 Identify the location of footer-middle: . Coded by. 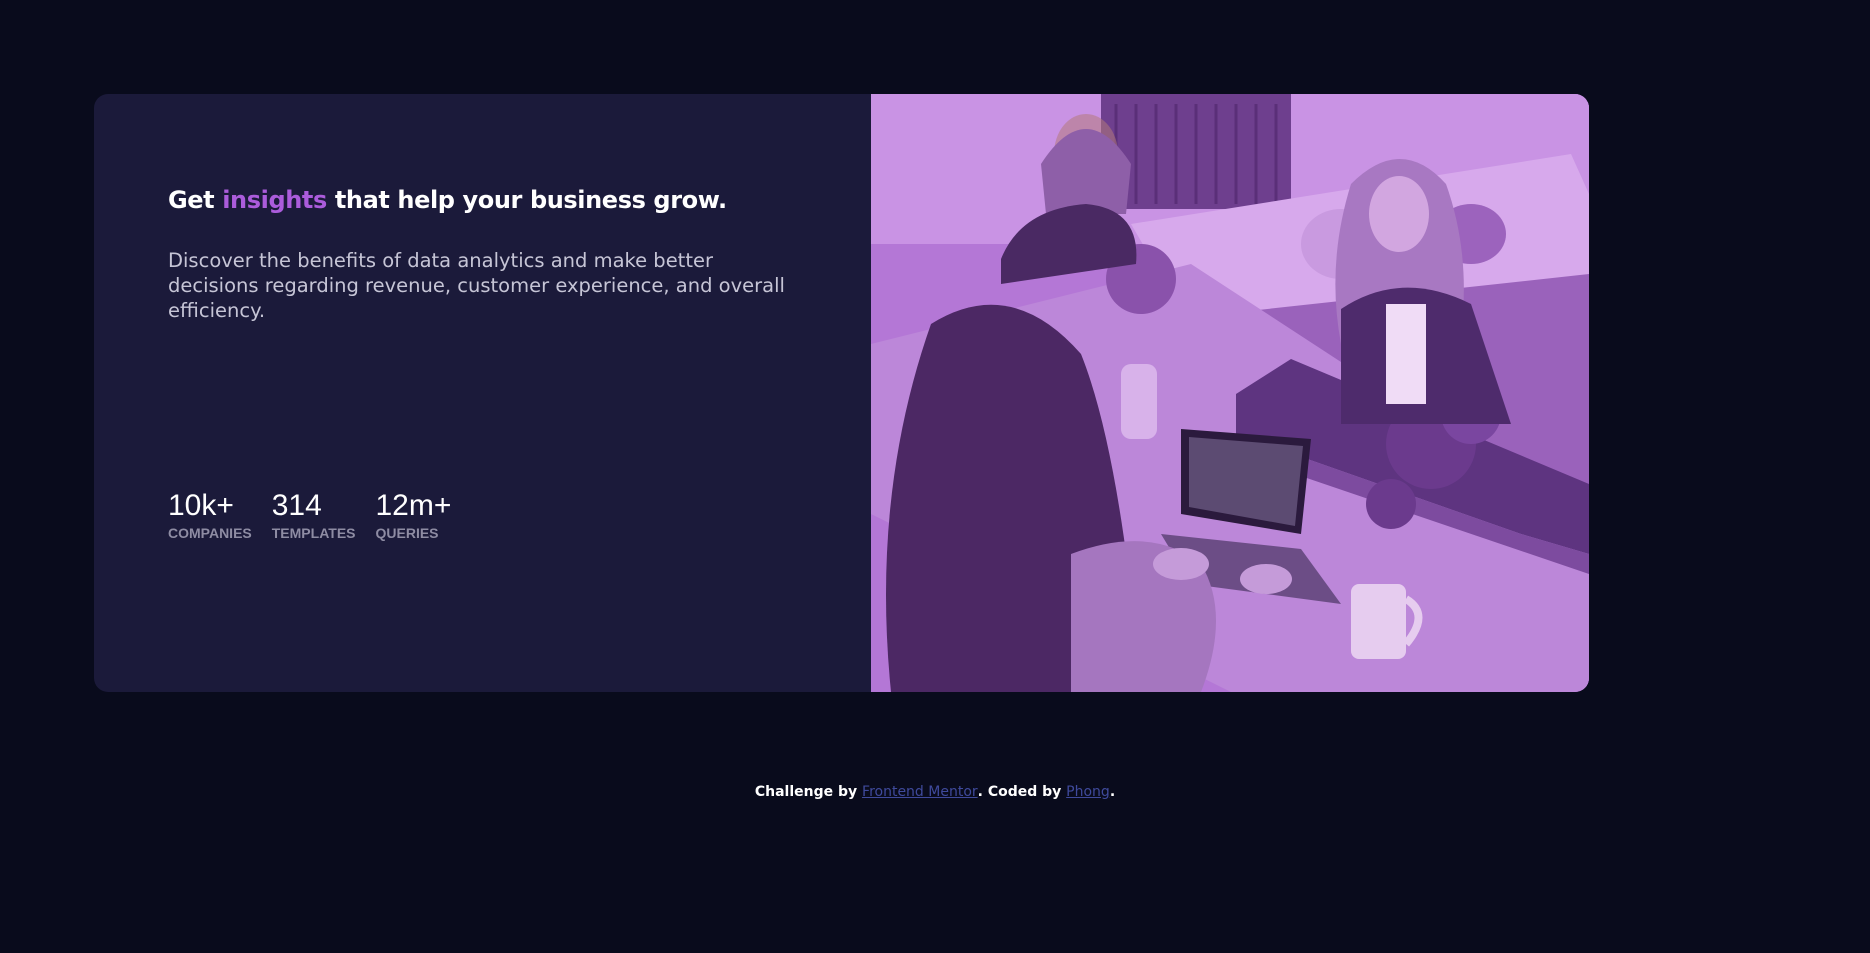
(1022, 792).